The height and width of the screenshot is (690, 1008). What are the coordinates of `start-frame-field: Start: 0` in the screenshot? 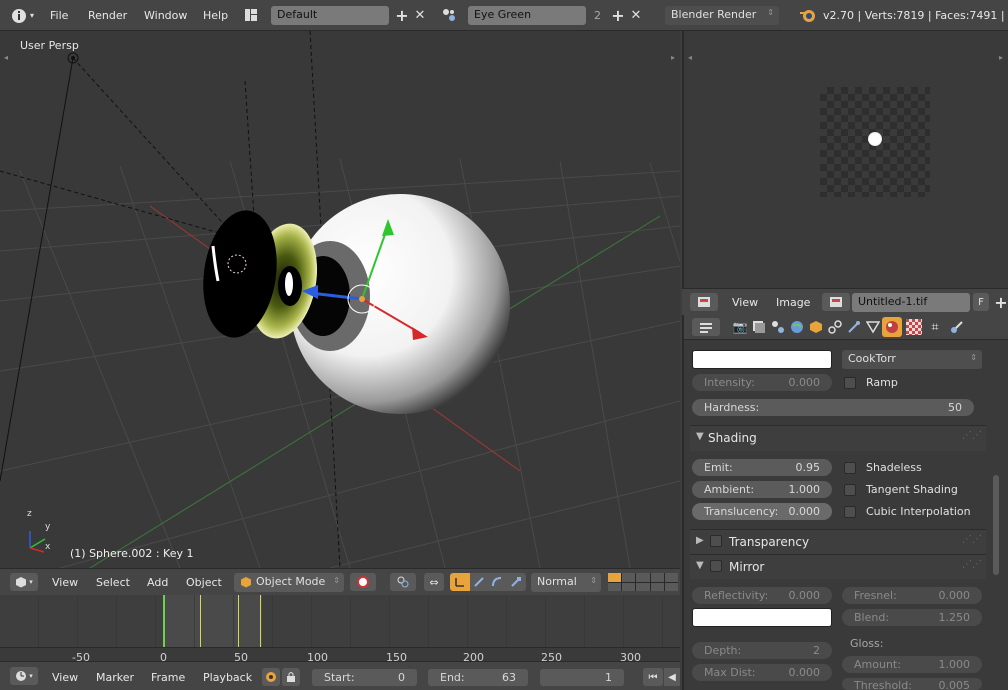 It's located at (364, 677).